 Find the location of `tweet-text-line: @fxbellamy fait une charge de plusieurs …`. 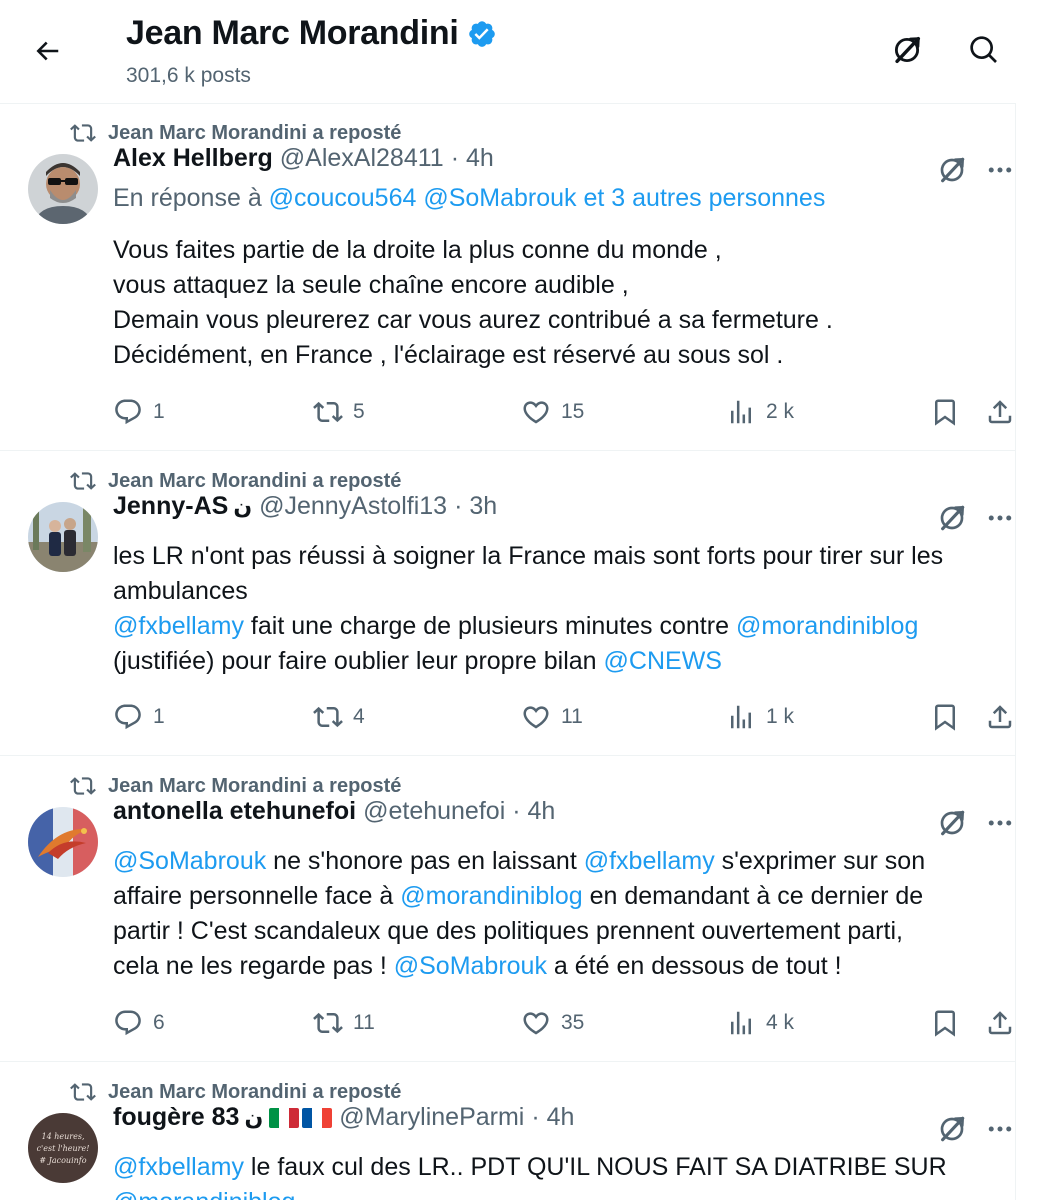

tweet-text-line: @fxbellamy fait une charge de plusieurs … is located at coordinates (558, 626).